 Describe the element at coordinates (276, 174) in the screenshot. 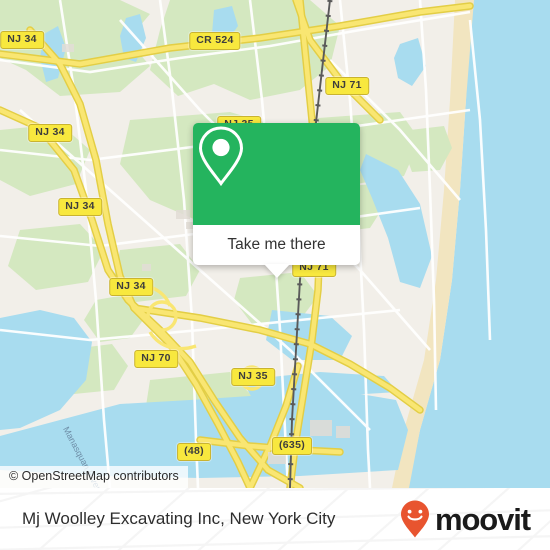

I see `callout-icon-area` at that location.